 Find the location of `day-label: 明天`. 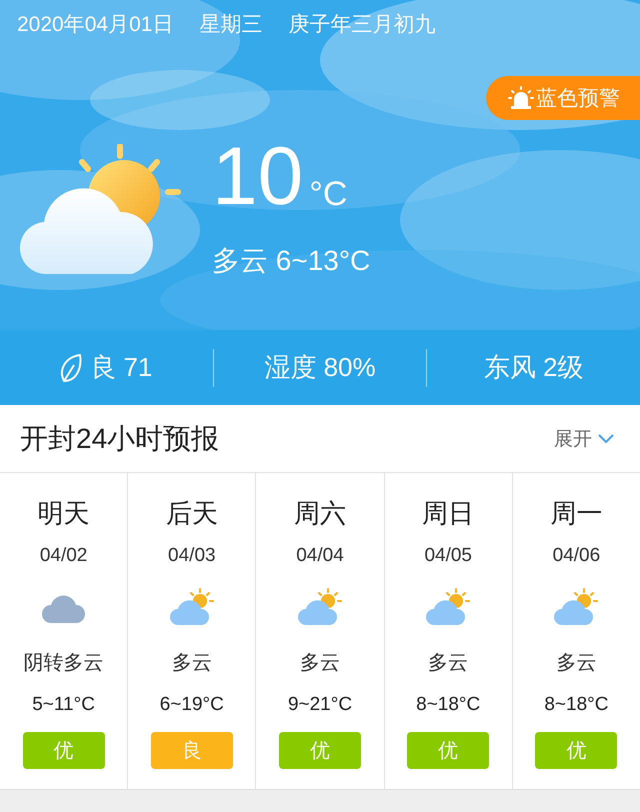

day-label: 明天 is located at coordinates (64, 513).